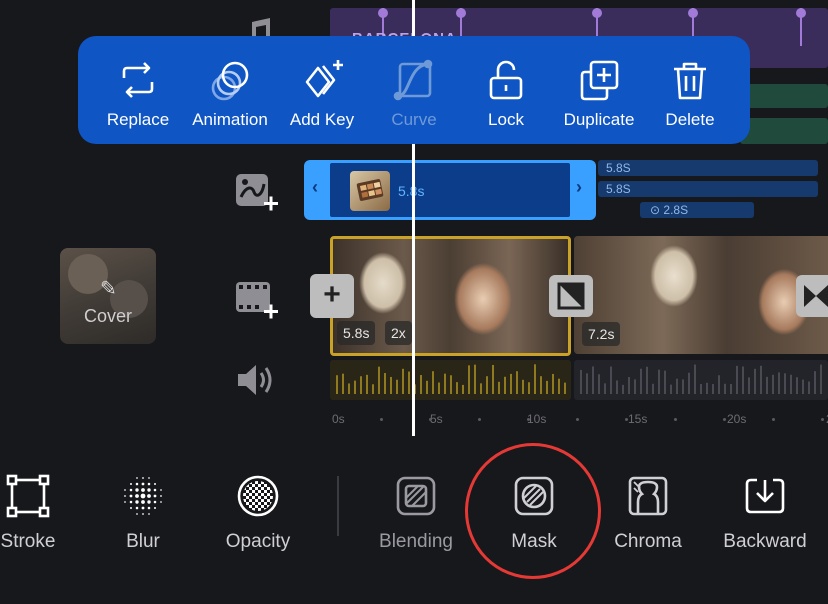 This screenshot has height=604, width=828. I want to click on add-key-label: Add Key, so click(322, 119).